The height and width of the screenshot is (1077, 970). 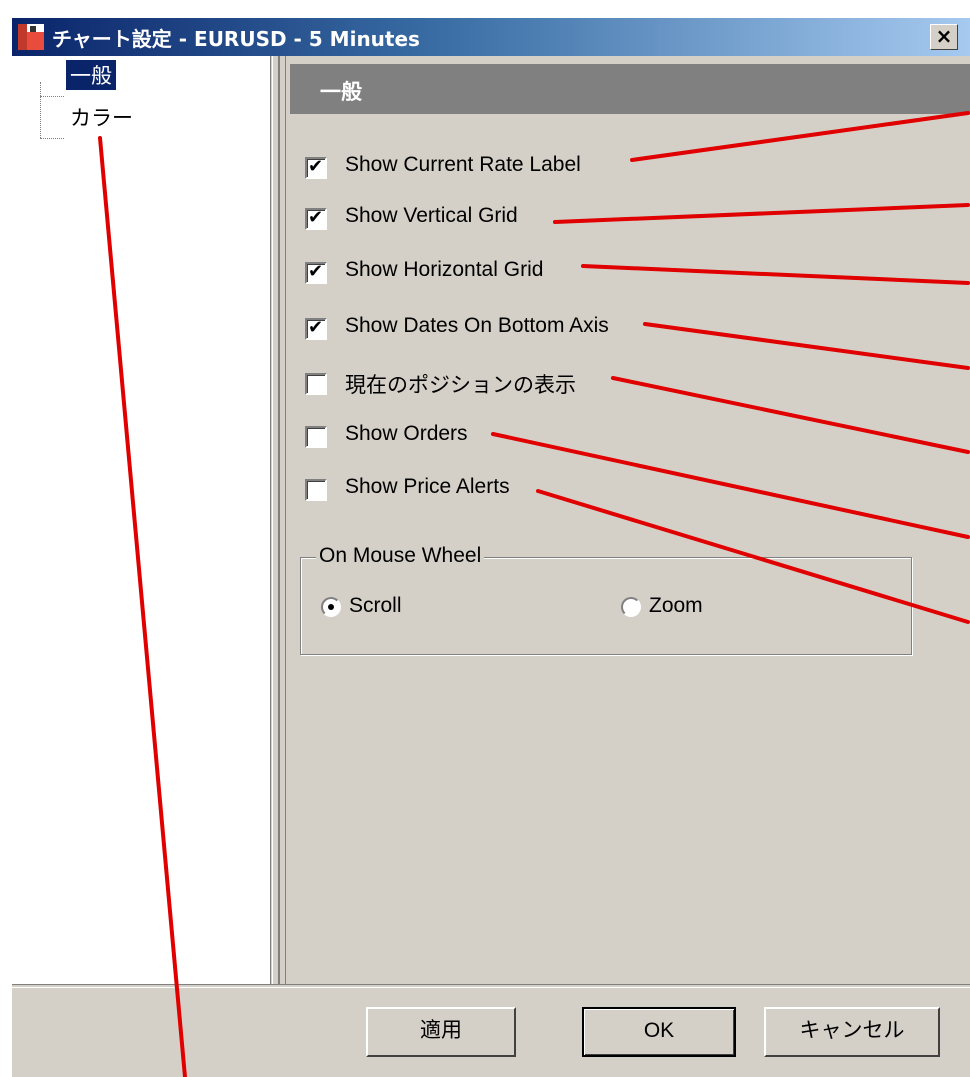 I want to click on radio-label: Zoom, so click(x=676, y=605).